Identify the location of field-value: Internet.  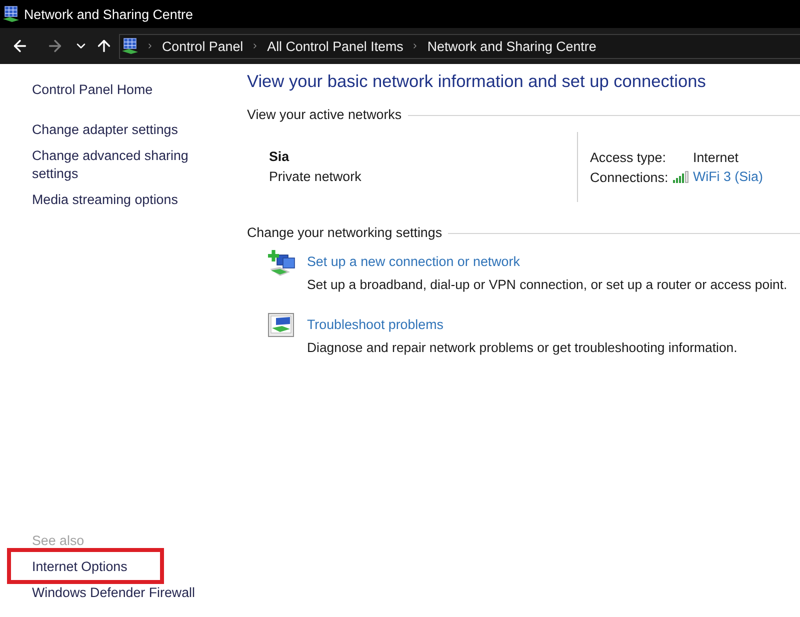
(715, 157).